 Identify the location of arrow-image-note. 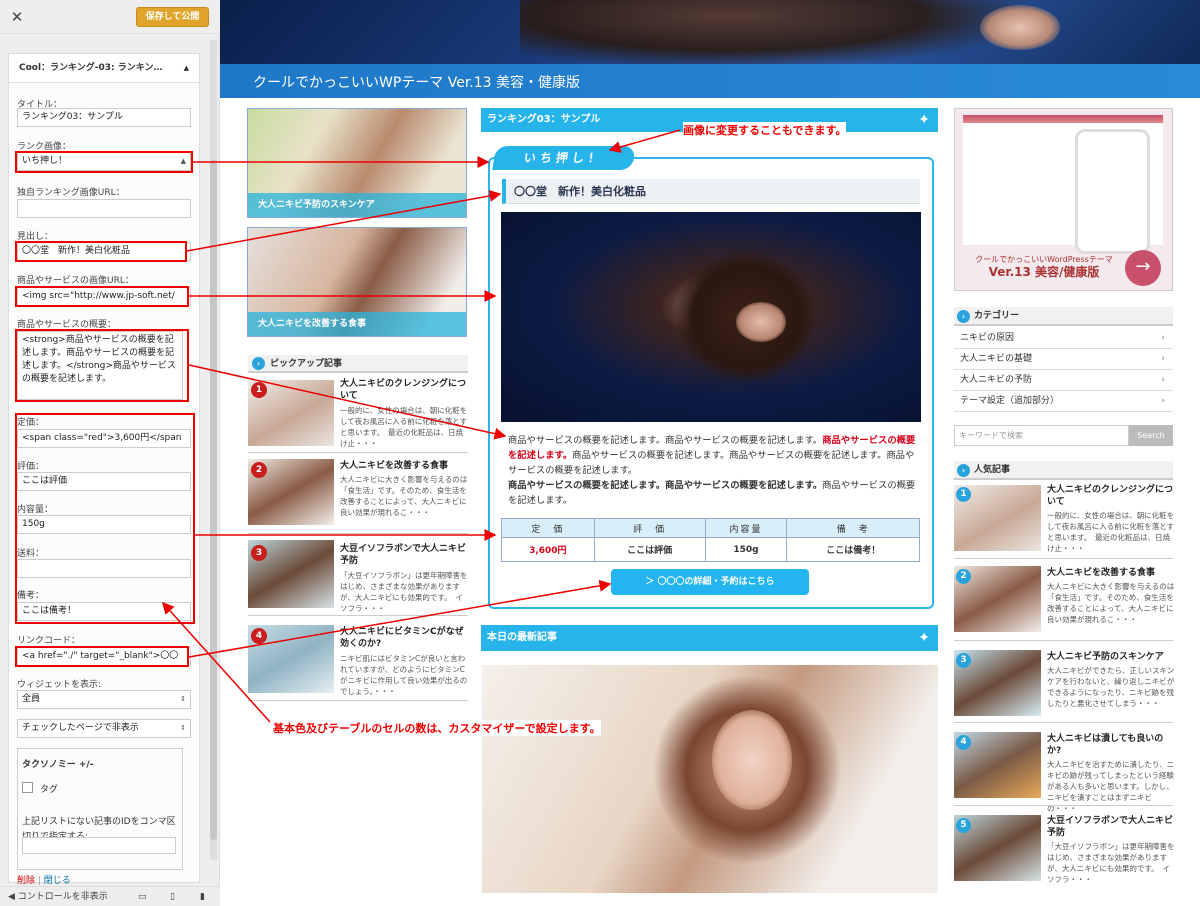
(644, 141).